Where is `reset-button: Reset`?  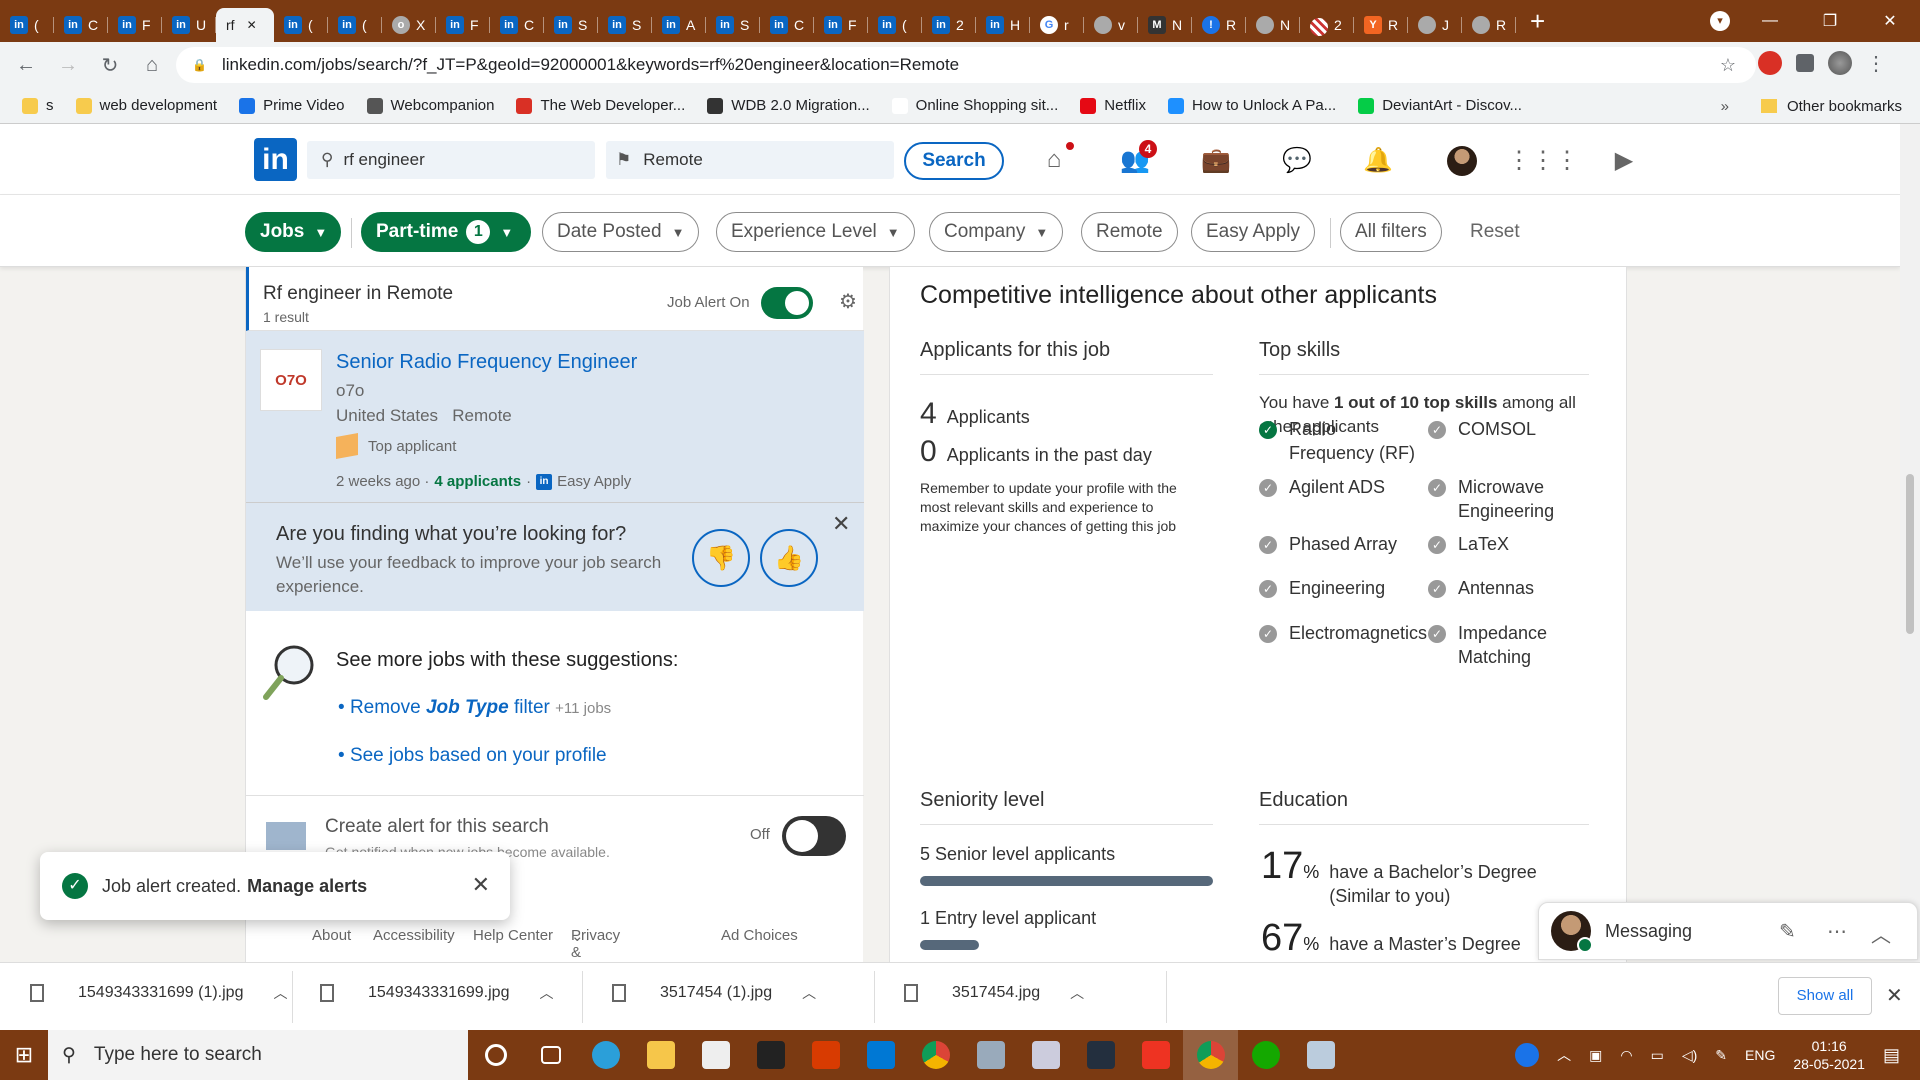 reset-button: Reset is located at coordinates (1495, 232).